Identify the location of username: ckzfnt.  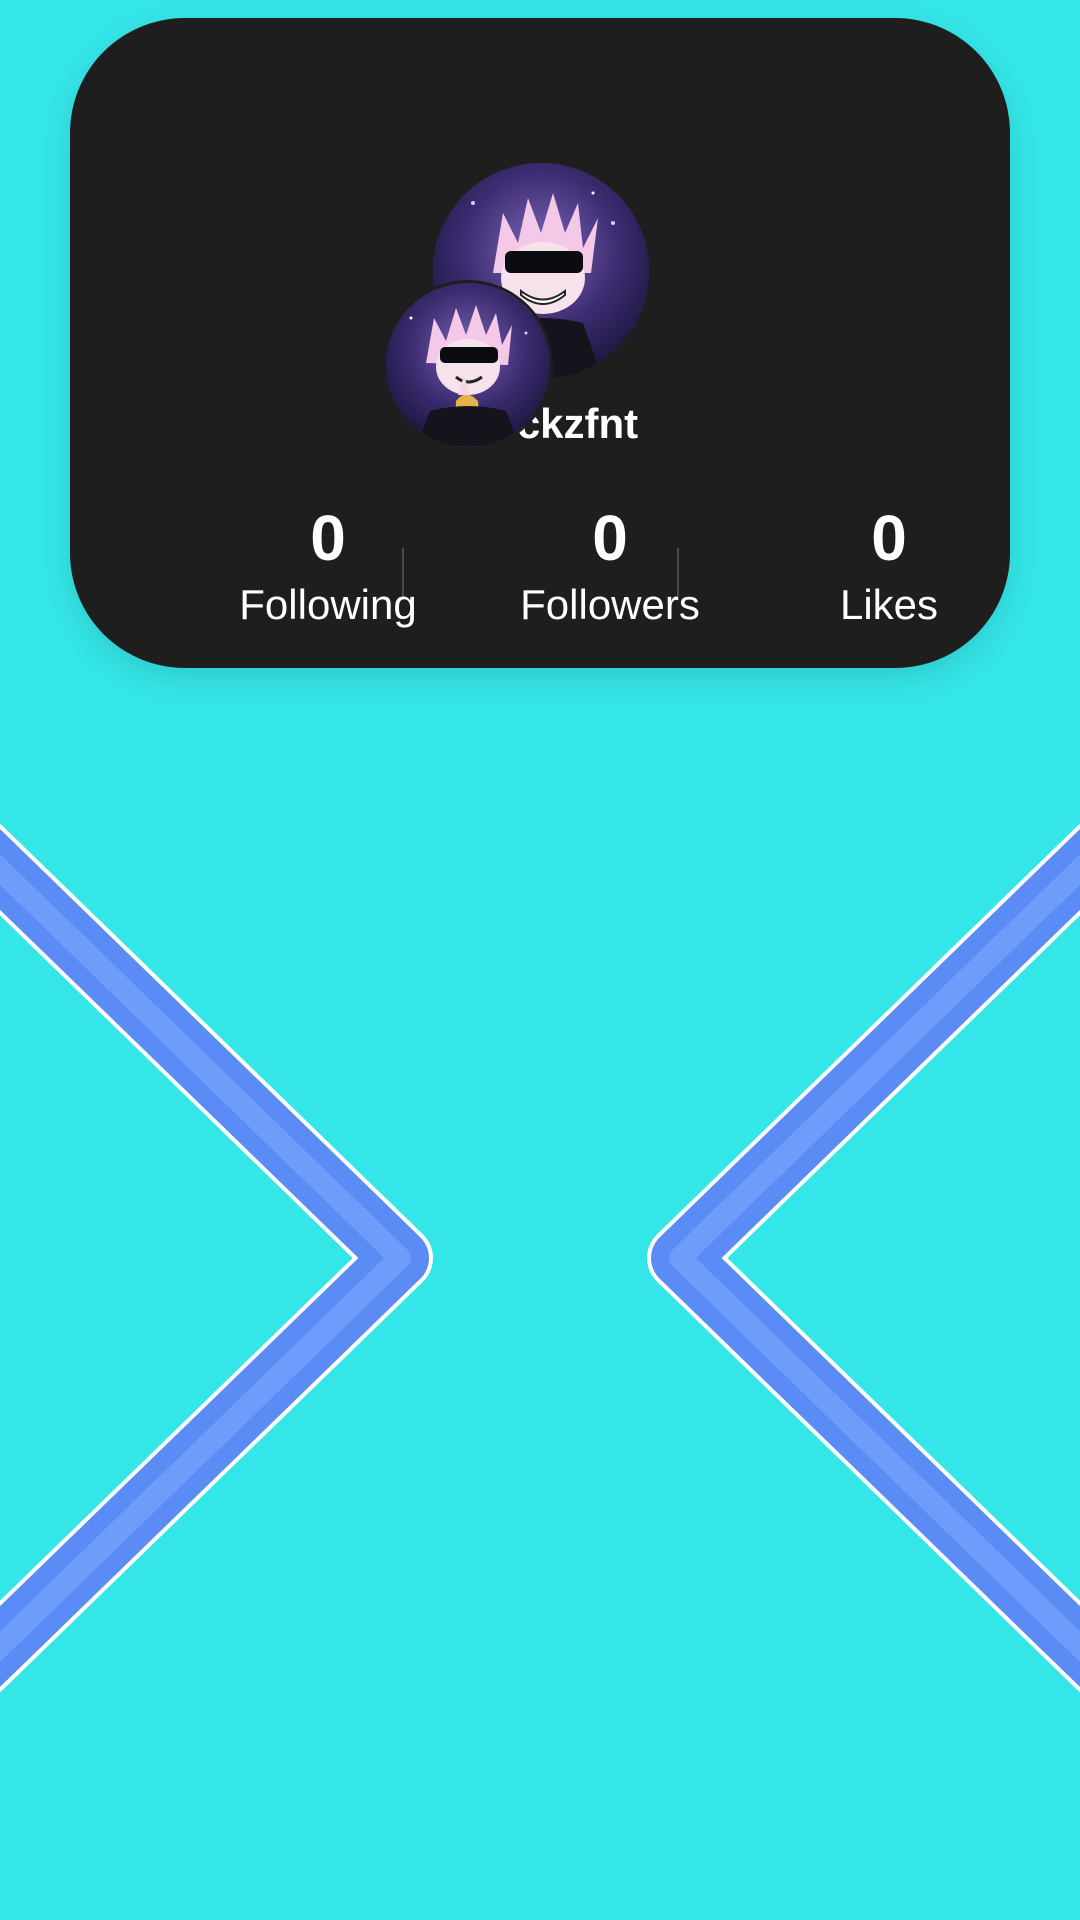
(577, 423).